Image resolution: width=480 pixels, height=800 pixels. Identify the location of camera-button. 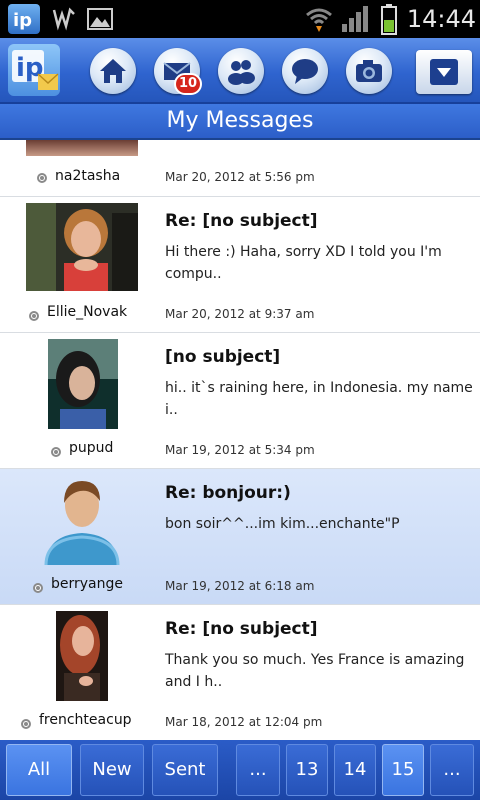
(369, 71).